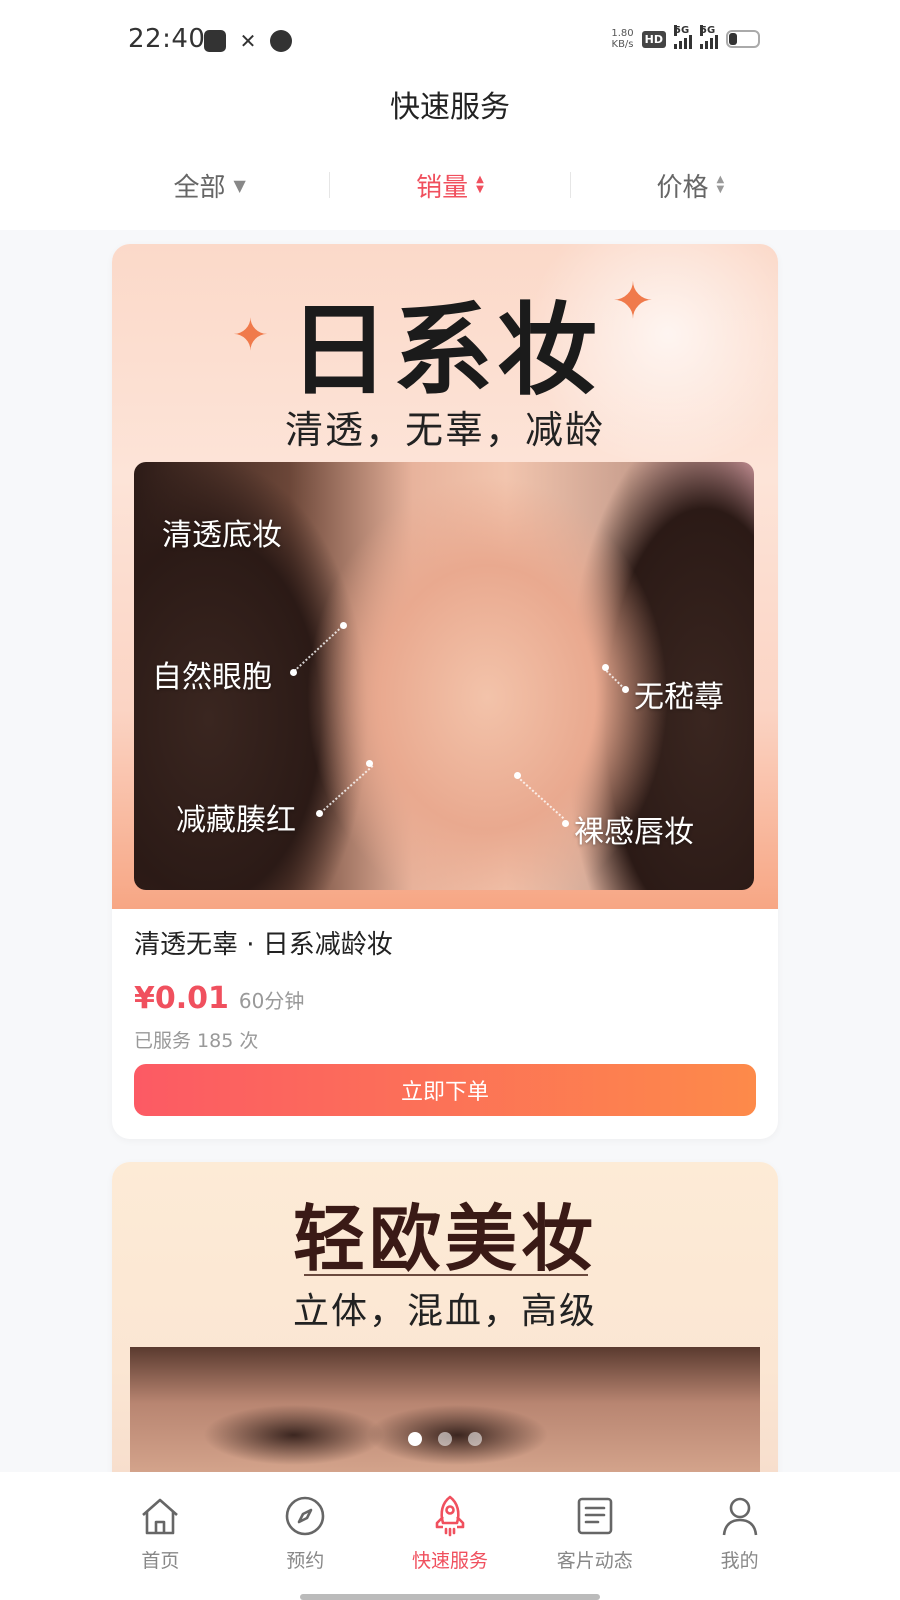 This screenshot has height=1600, width=900. I want to click on tab-quick-service: 快速服务, so click(450, 1536).